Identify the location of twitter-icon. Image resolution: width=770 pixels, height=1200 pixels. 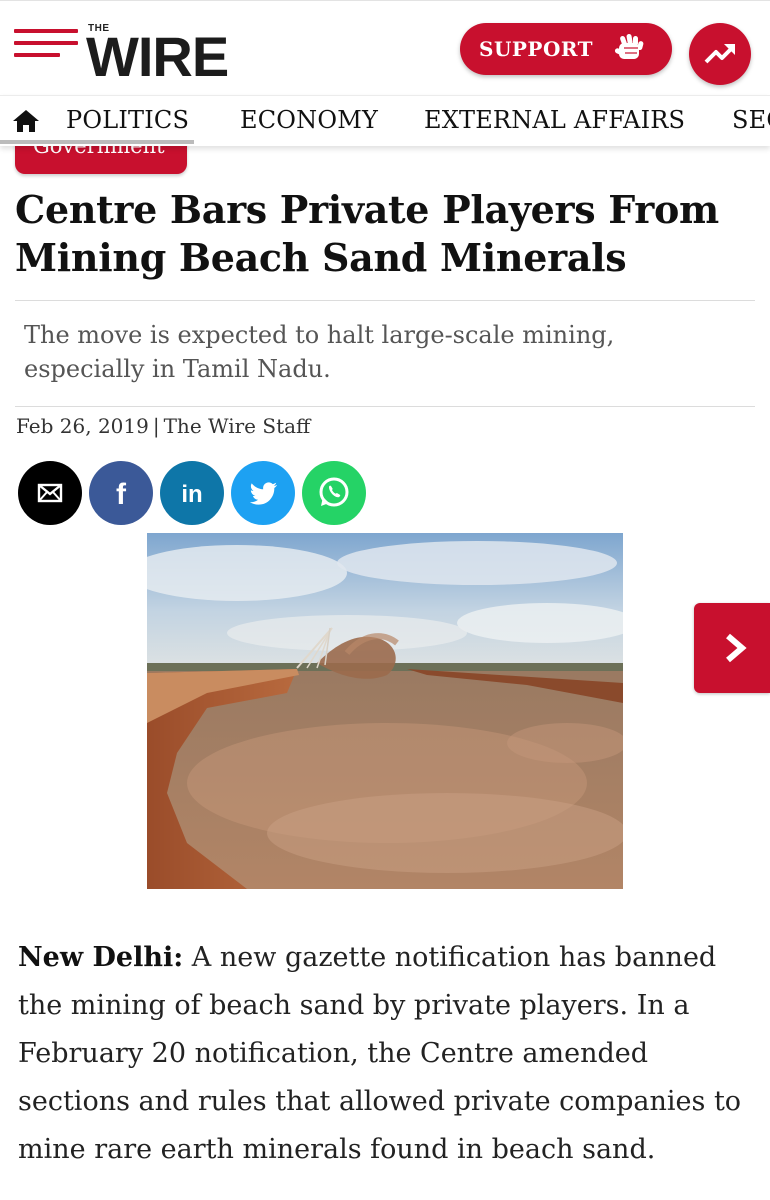
(263, 493).